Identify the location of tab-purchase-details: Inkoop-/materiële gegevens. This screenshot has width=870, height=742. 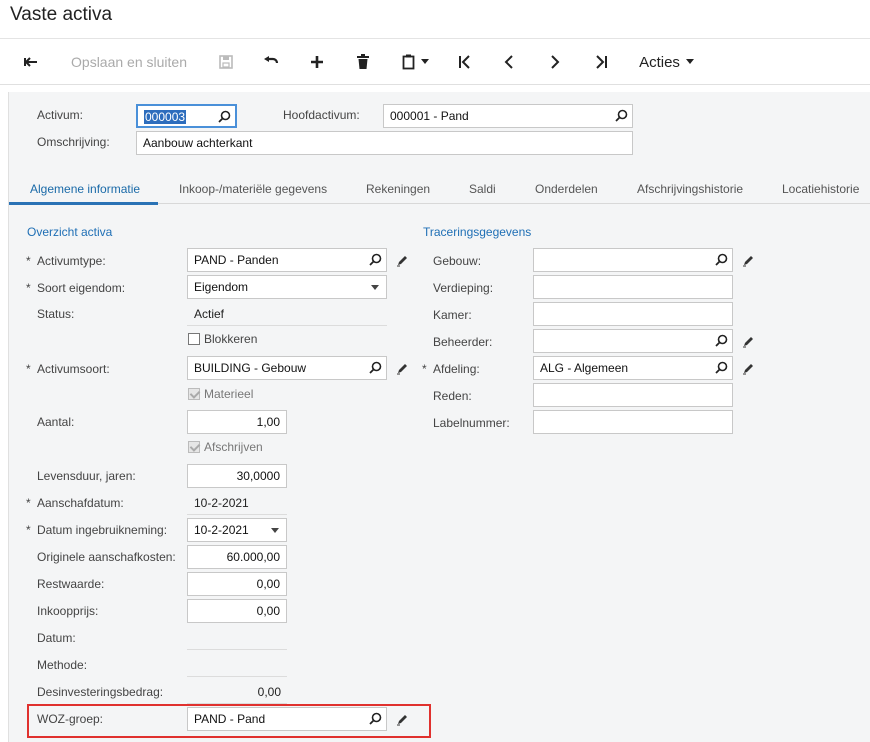
(253, 189).